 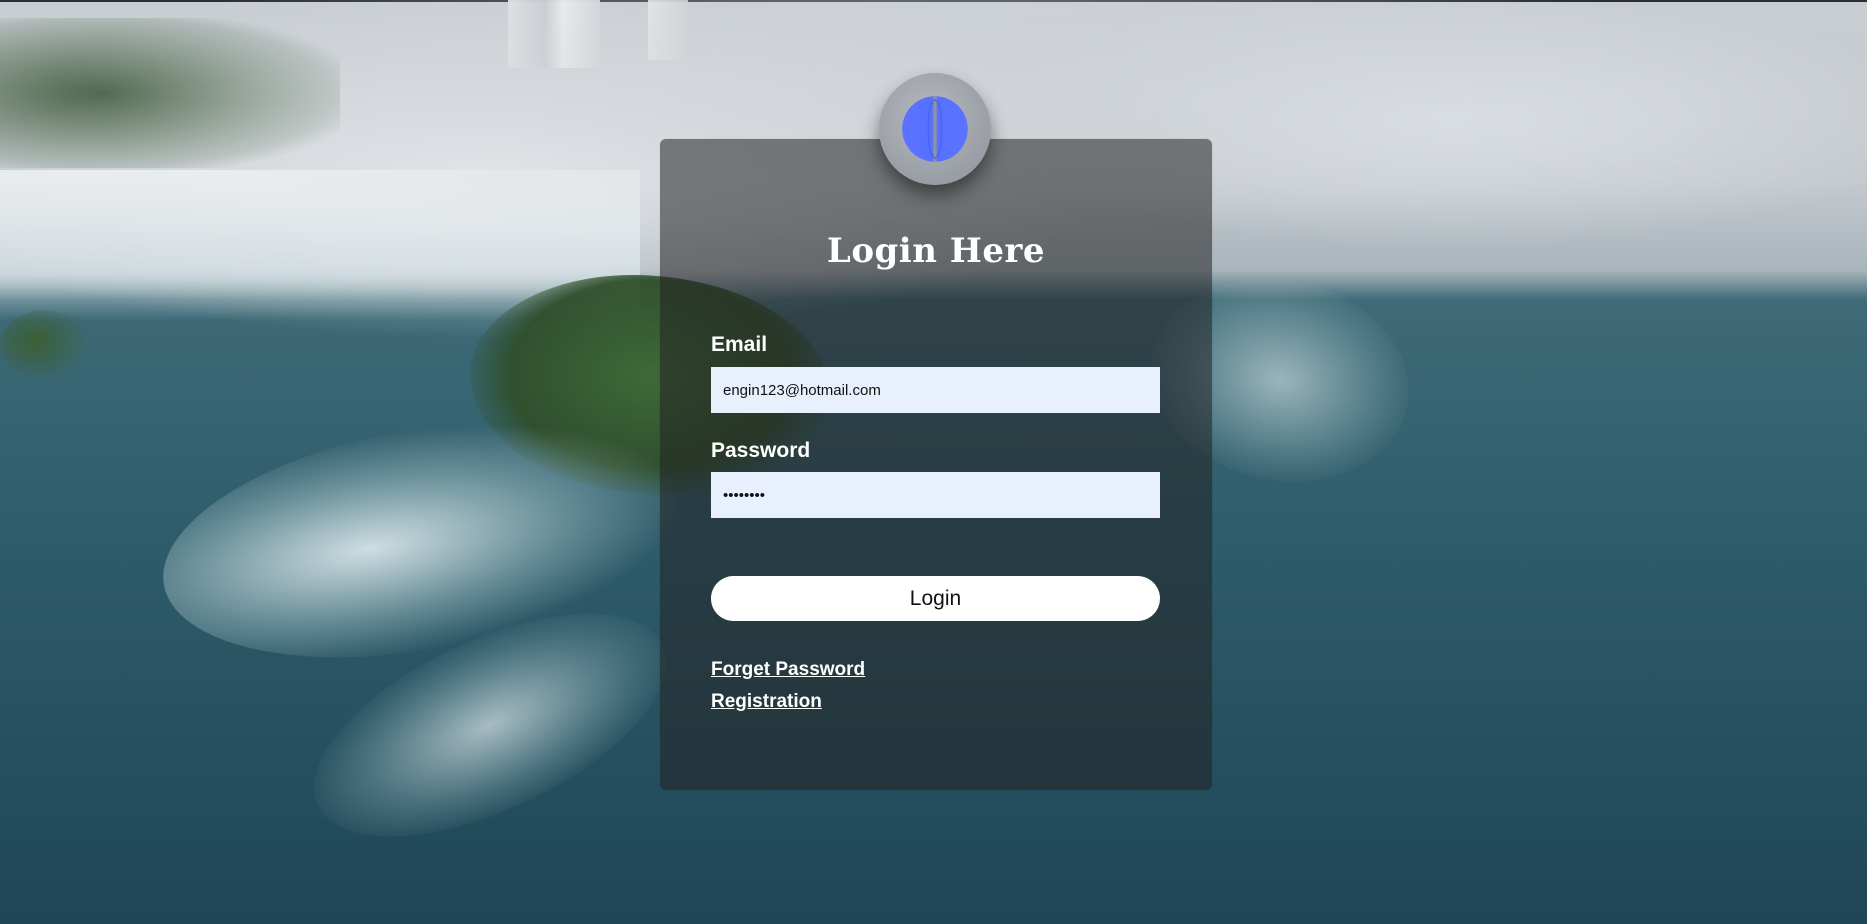 I want to click on login-button: Login, so click(x=935, y=598).